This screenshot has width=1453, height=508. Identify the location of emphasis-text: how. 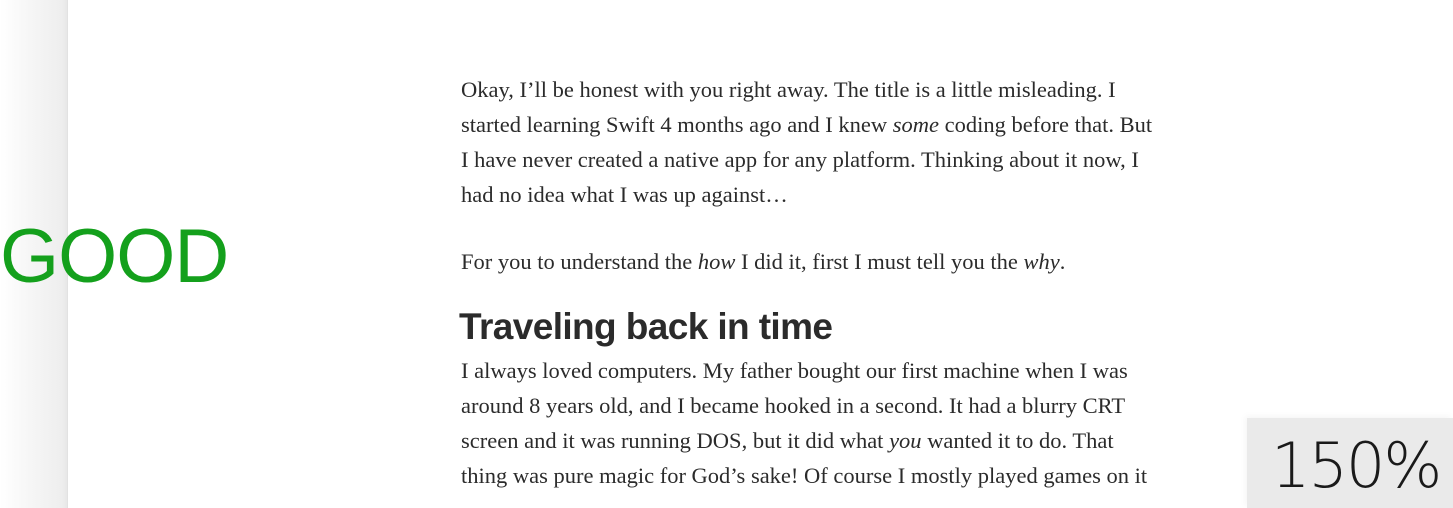
(716, 261).